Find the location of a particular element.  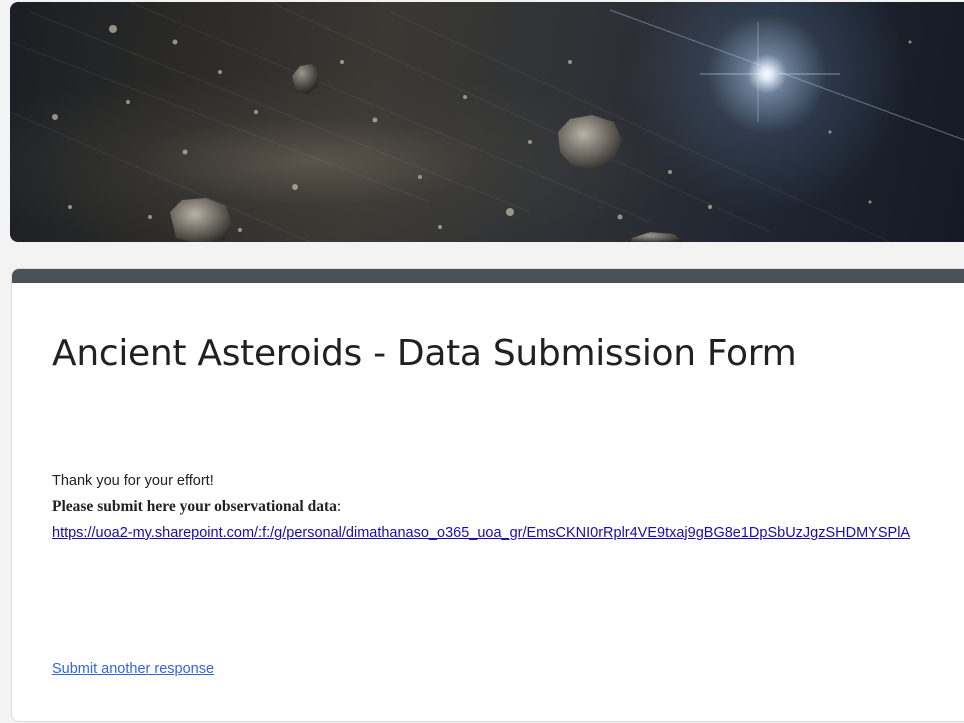

submit-another-response-link: Submit another response is located at coordinates (133, 669).